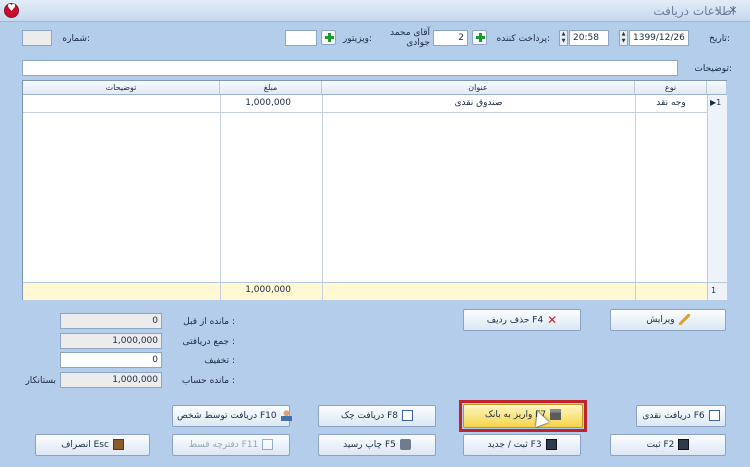 This screenshot has width=750, height=467. I want to click on discount-label: تخفیف :, so click(219, 361).